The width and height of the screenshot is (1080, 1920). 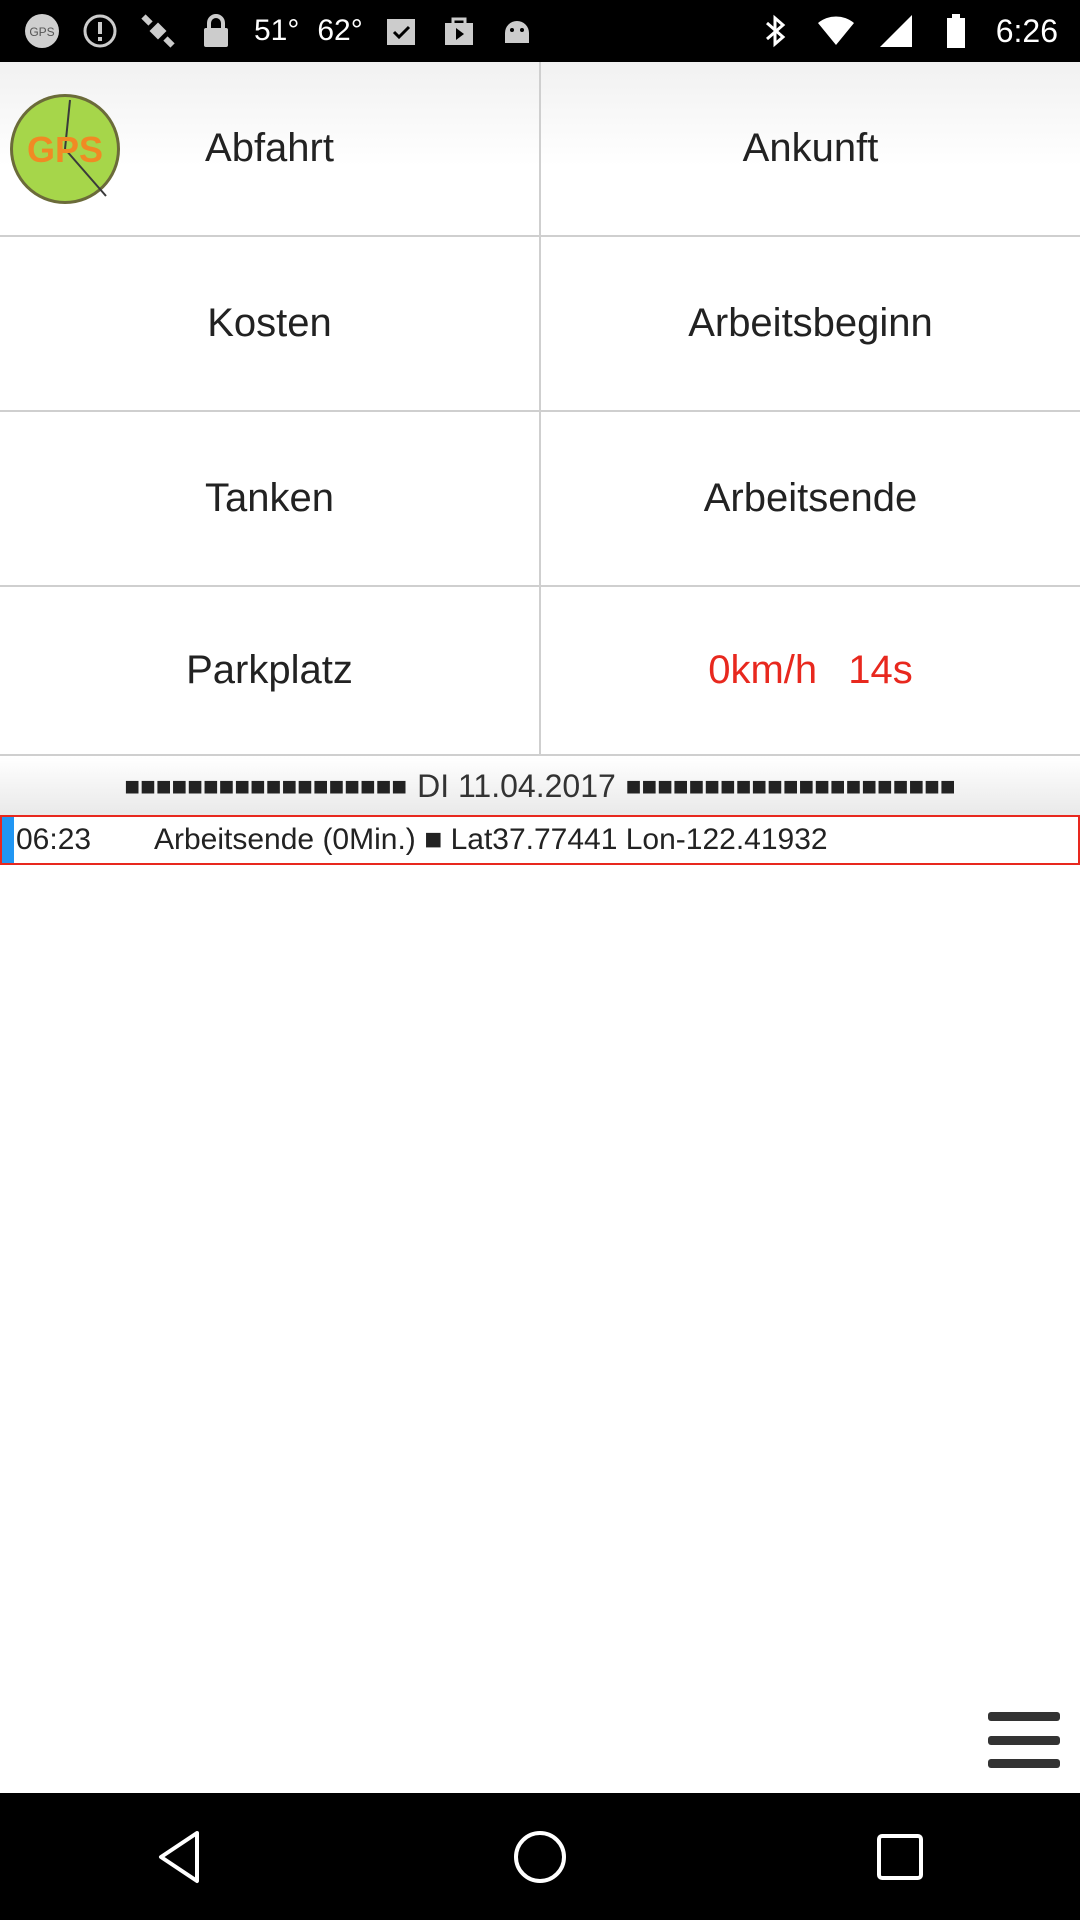 I want to click on alert-icon, so click(x=100, y=31).